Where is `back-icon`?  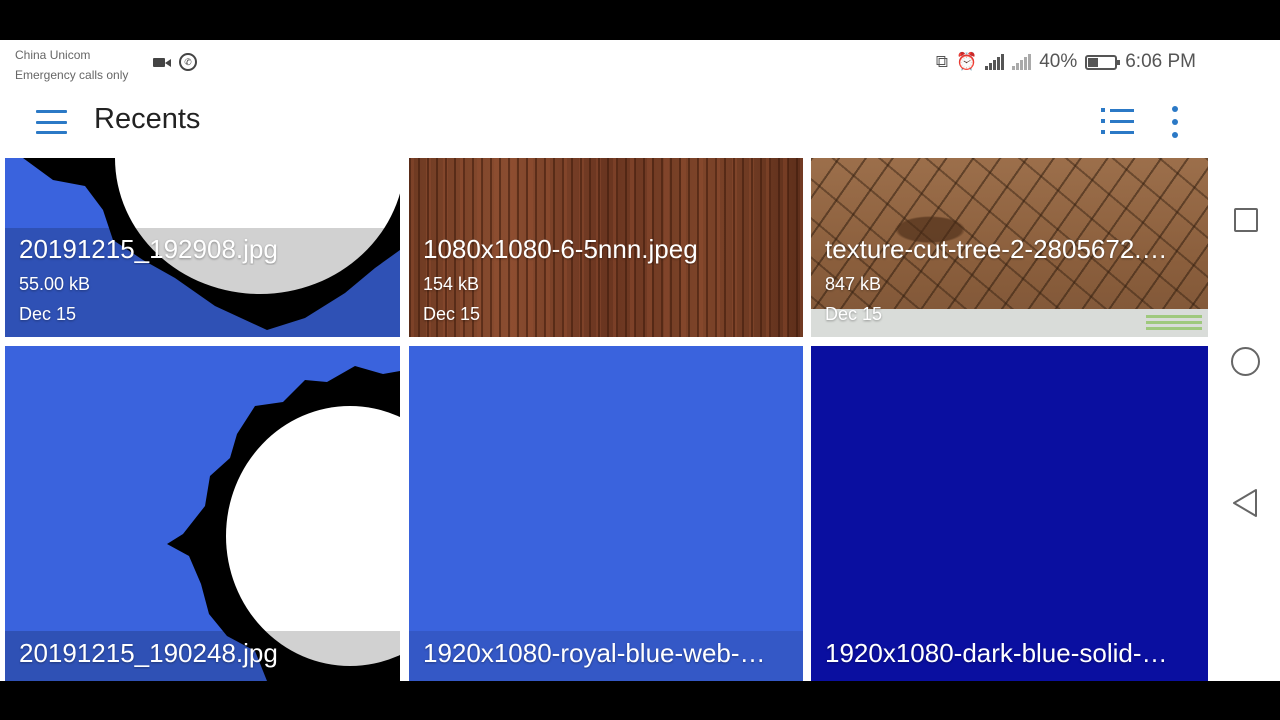 back-icon is located at coordinates (1245, 503).